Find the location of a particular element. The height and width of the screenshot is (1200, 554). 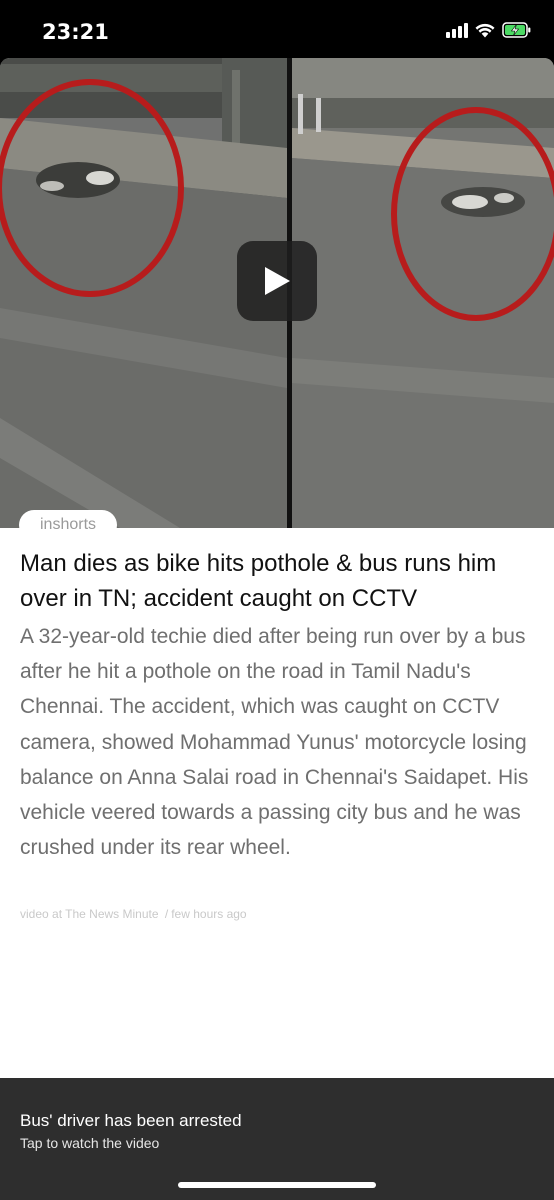

play-button is located at coordinates (277, 281).